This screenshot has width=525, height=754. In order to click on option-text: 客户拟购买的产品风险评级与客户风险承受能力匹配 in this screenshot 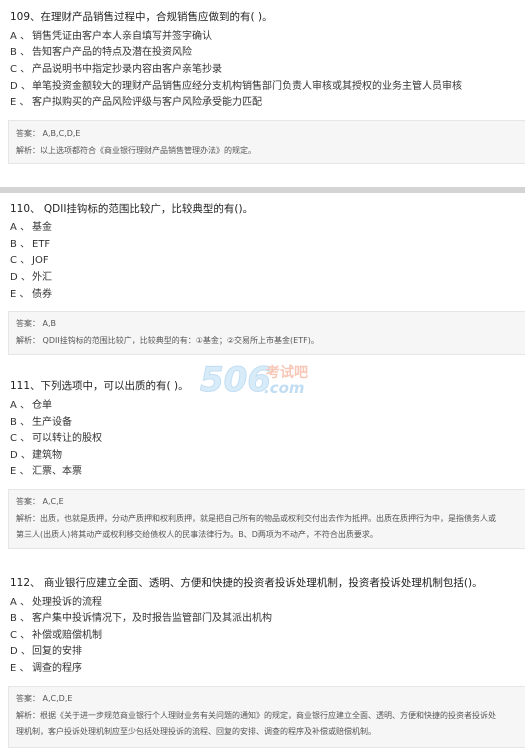, I will do `click(147, 102)`.